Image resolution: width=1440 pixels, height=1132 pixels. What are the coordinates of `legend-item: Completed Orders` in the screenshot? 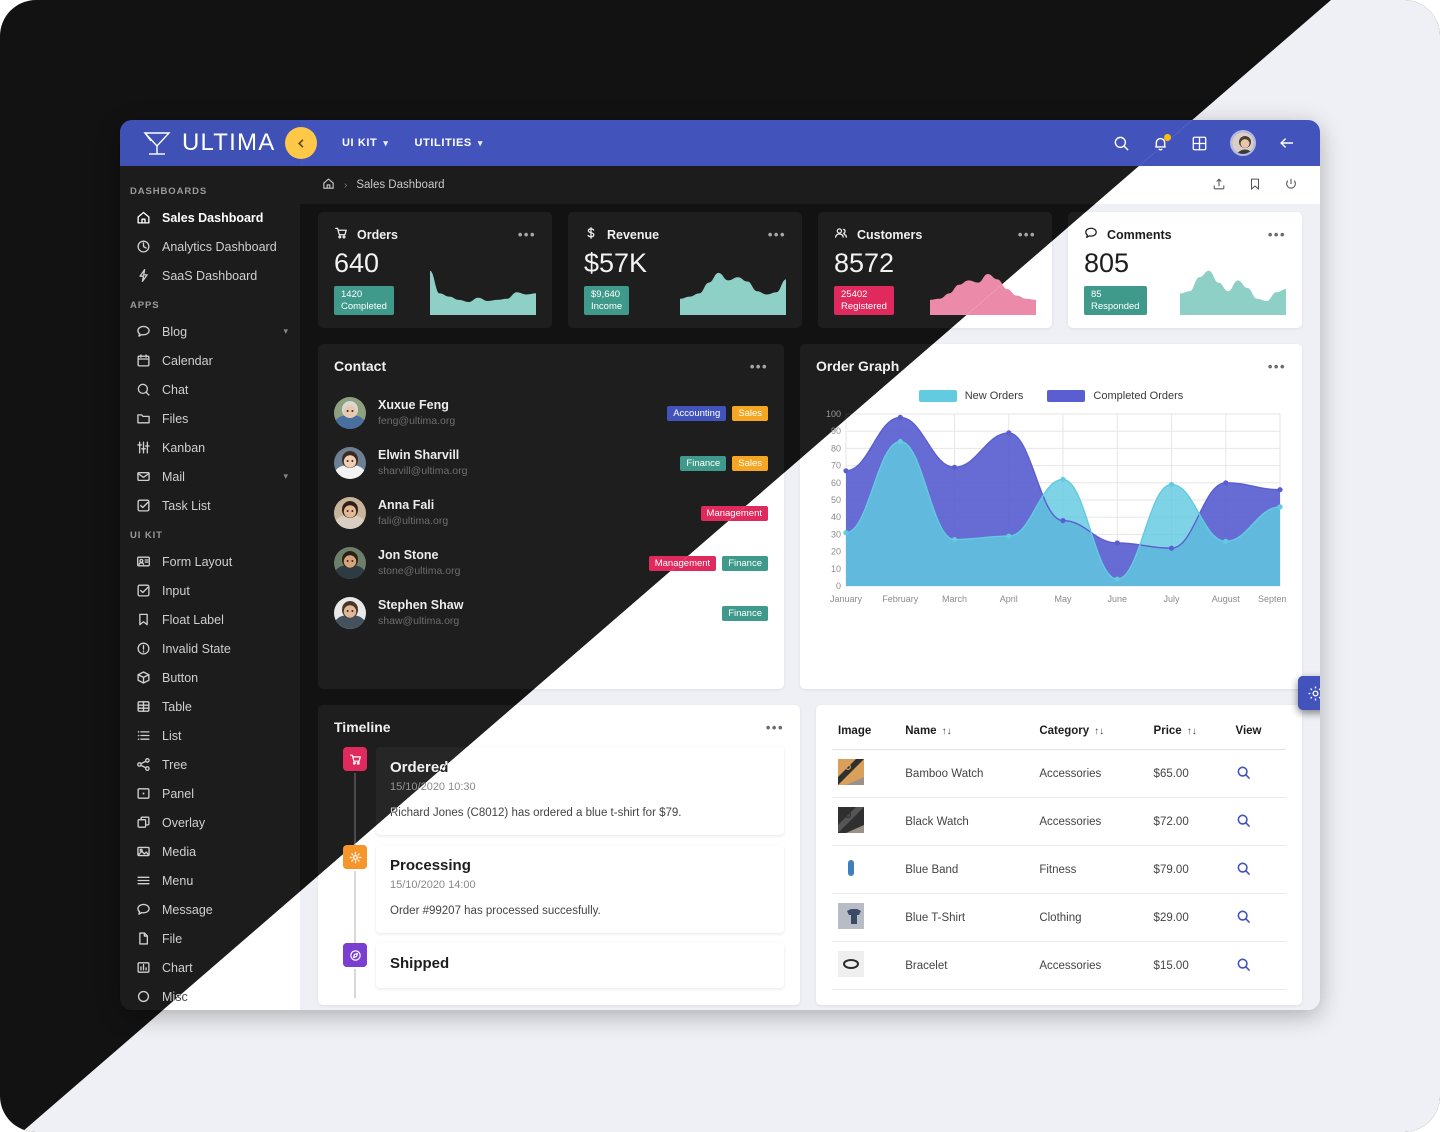 It's located at (1115, 396).